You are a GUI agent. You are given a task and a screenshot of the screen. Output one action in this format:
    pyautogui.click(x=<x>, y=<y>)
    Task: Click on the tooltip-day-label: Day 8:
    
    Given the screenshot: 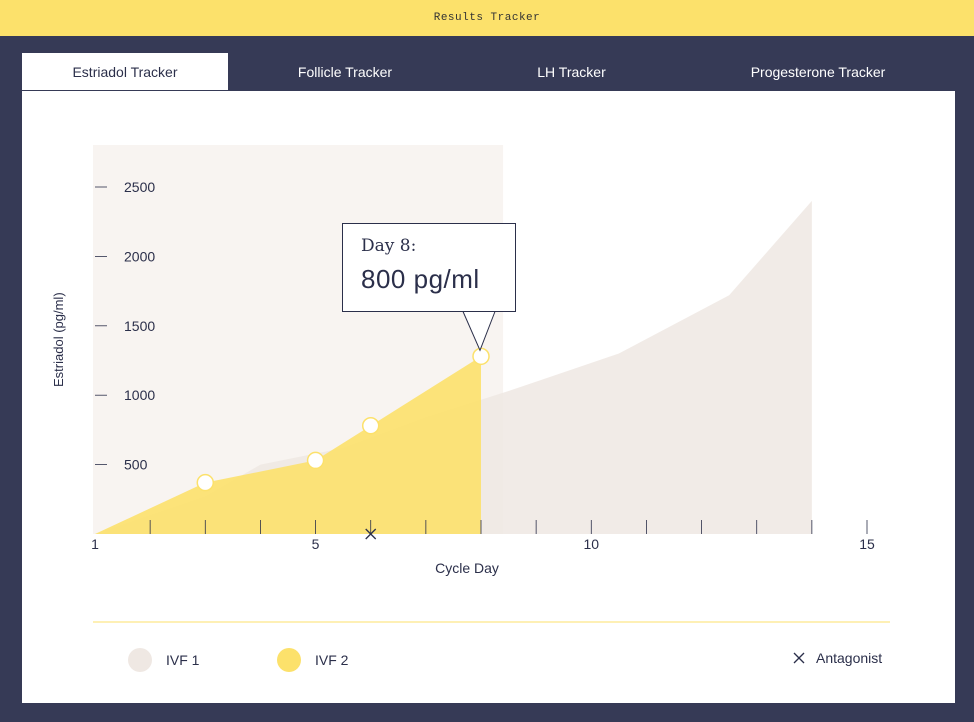 What is the action you would take?
    pyautogui.click(x=389, y=246)
    